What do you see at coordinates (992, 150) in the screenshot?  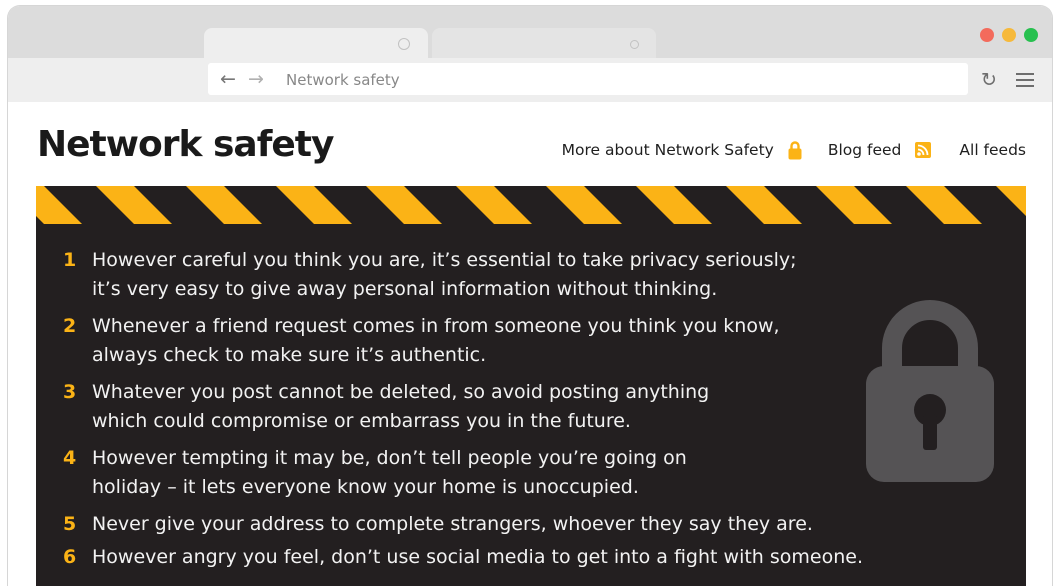 I see `all-feeds-link: All feeds` at bounding box center [992, 150].